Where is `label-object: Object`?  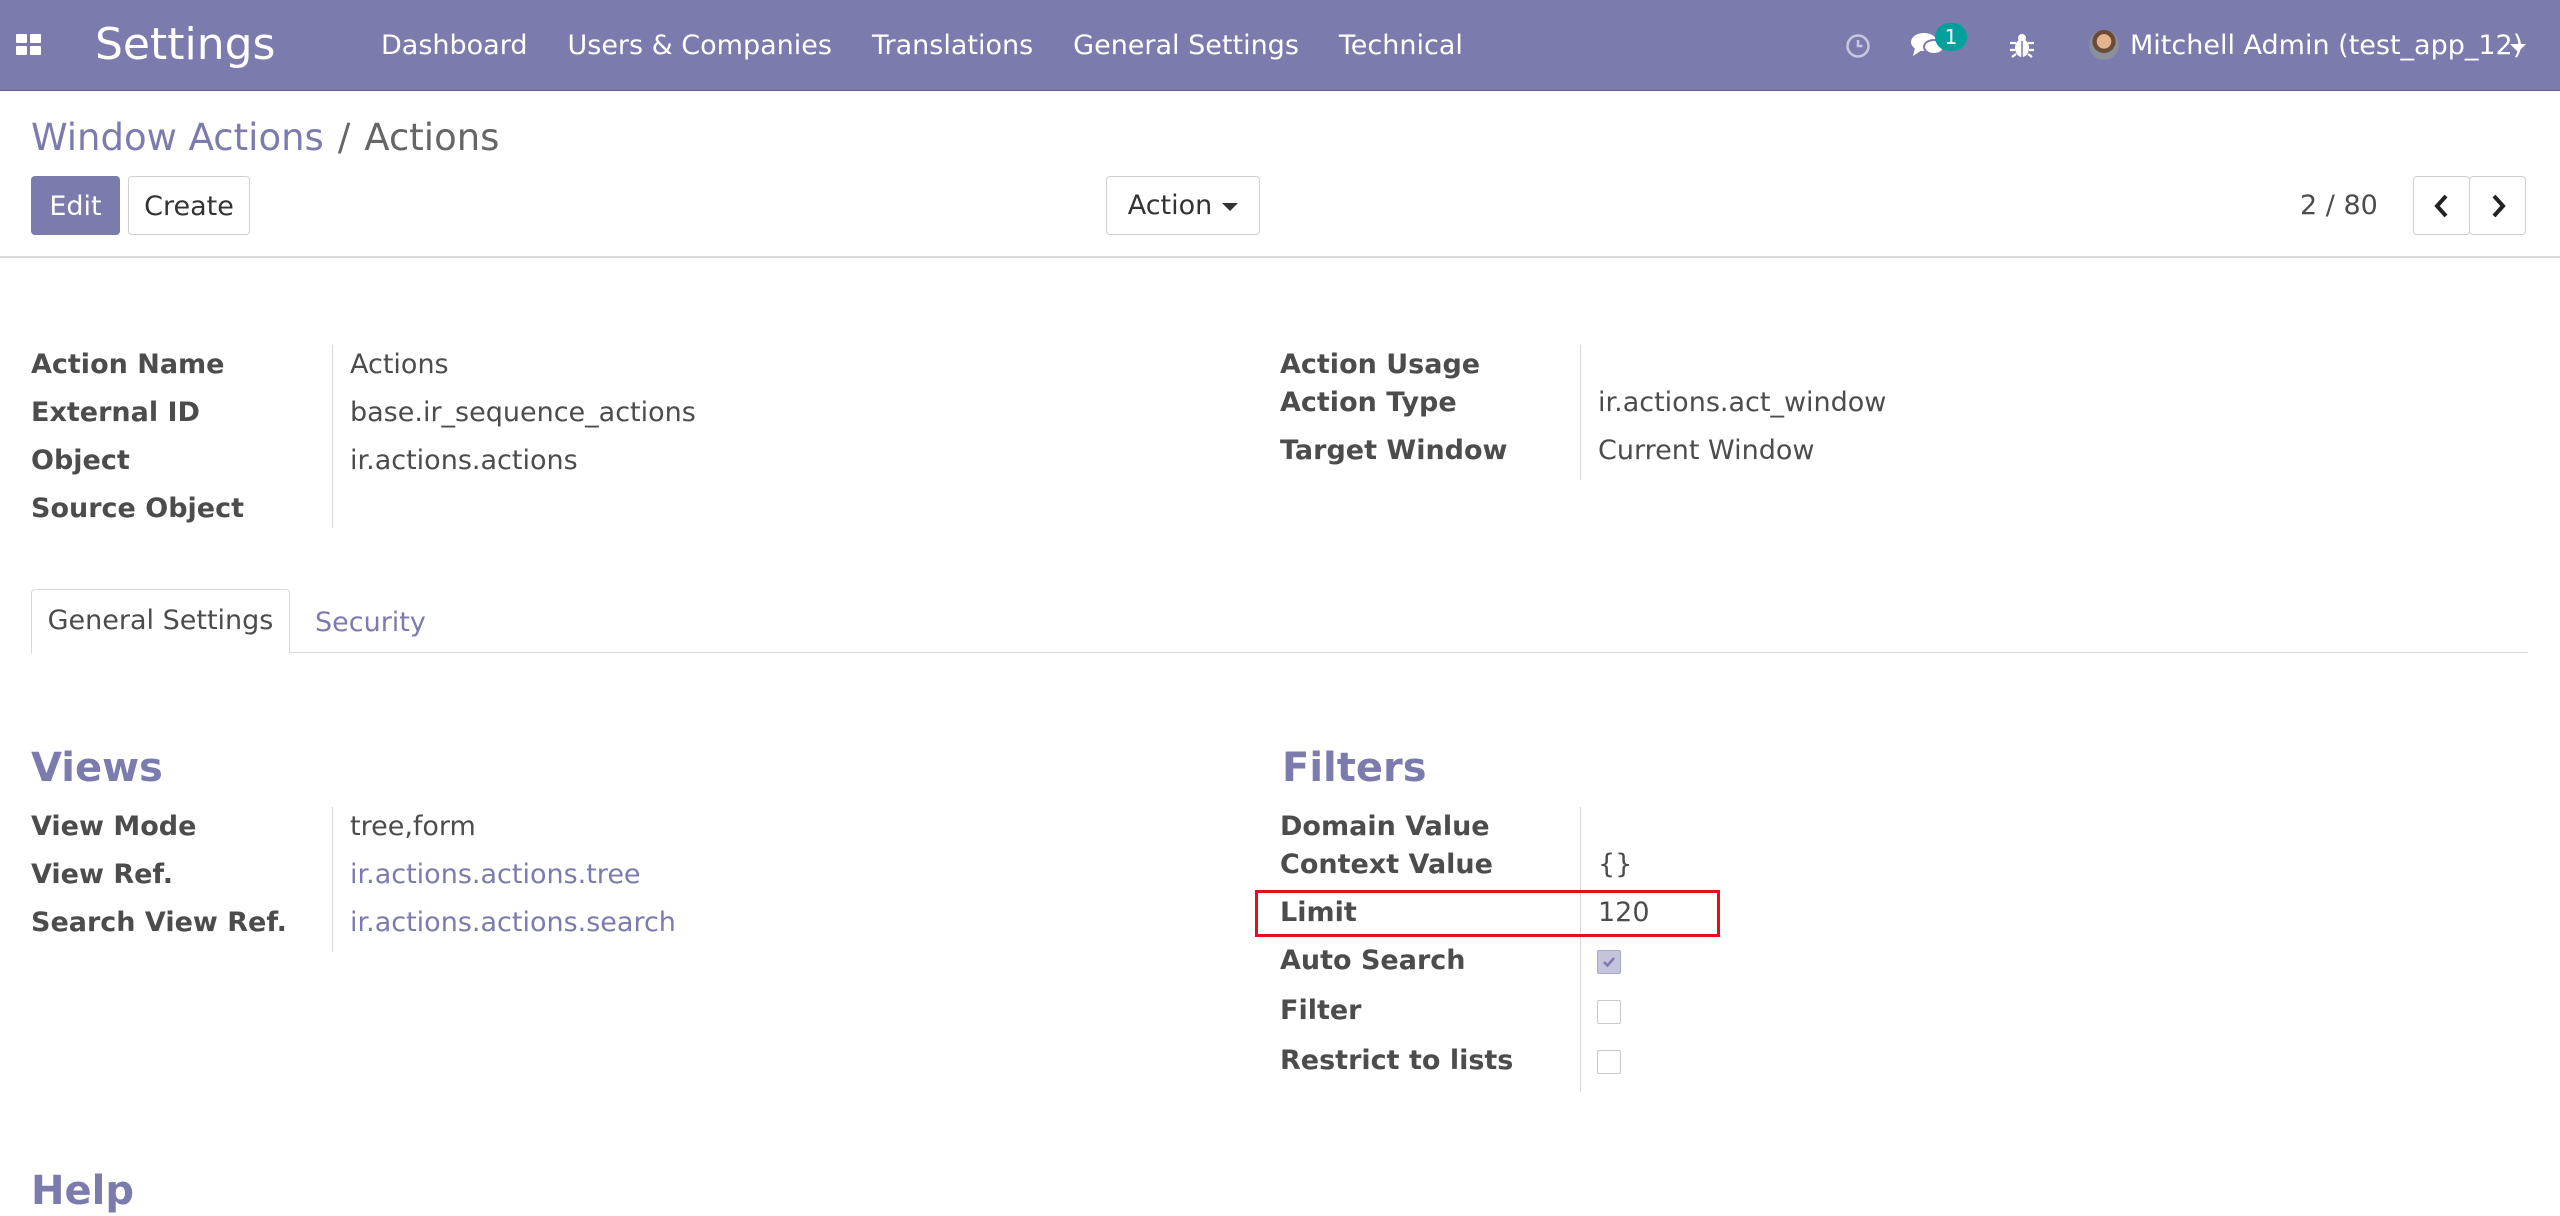
label-object: Object is located at coordinates (80, 460).